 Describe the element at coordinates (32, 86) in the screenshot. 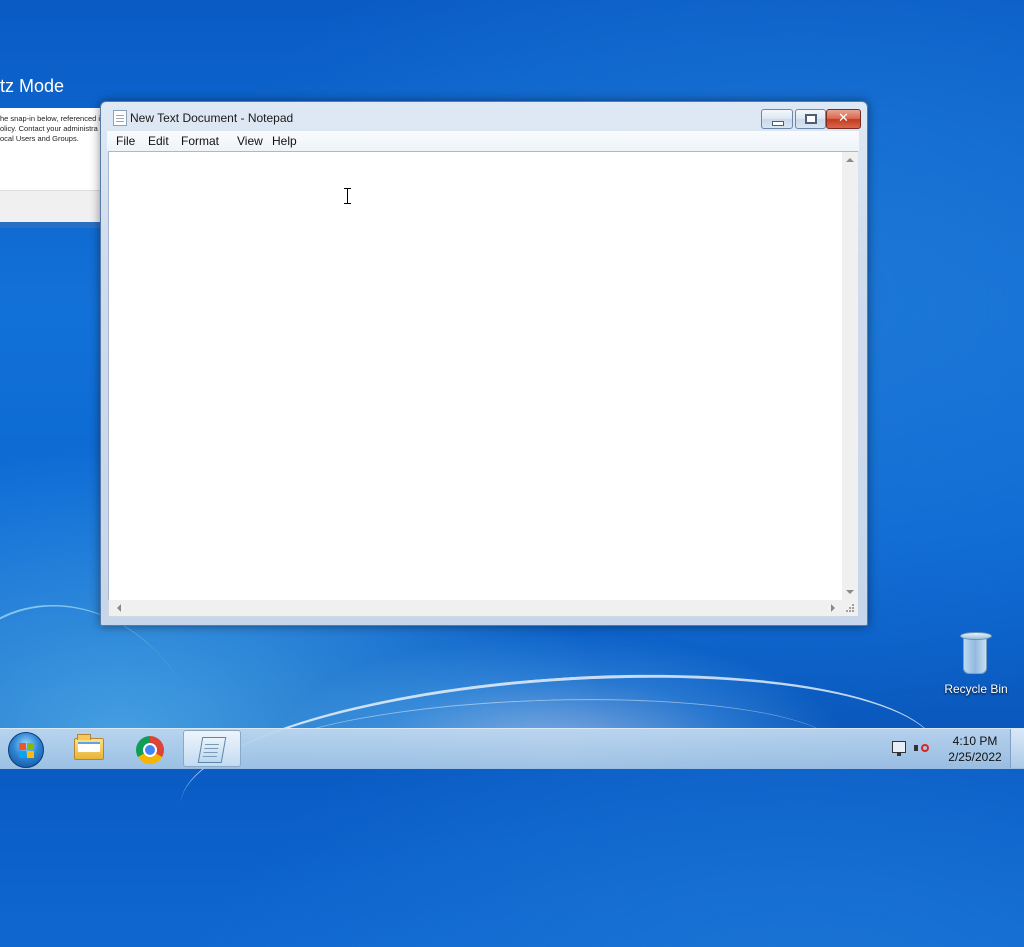

I see `background-window-title: tz Mode` at that location.